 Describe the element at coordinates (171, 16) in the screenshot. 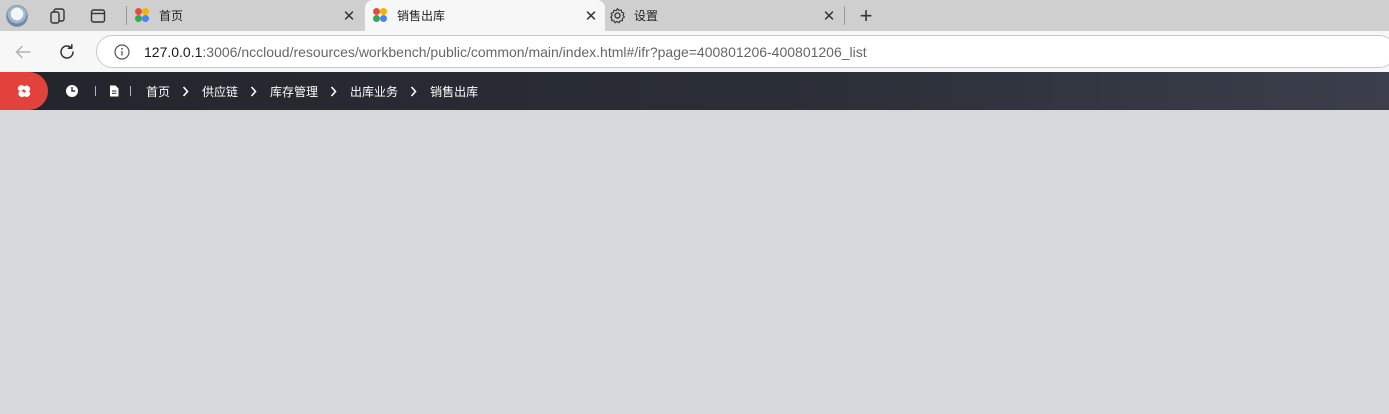

I see `tab-title: 首页` at that location.